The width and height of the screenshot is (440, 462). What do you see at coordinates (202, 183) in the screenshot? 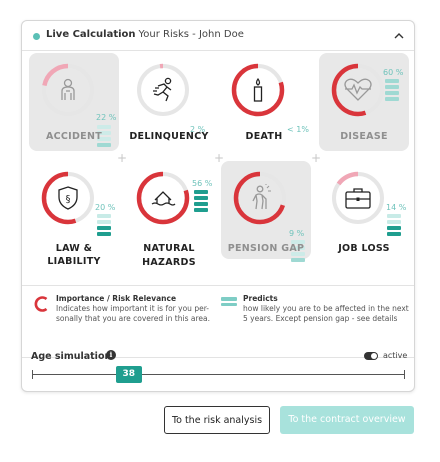
I see `natural-hazards-percent: 56 %` at bounding box center [202, 183].